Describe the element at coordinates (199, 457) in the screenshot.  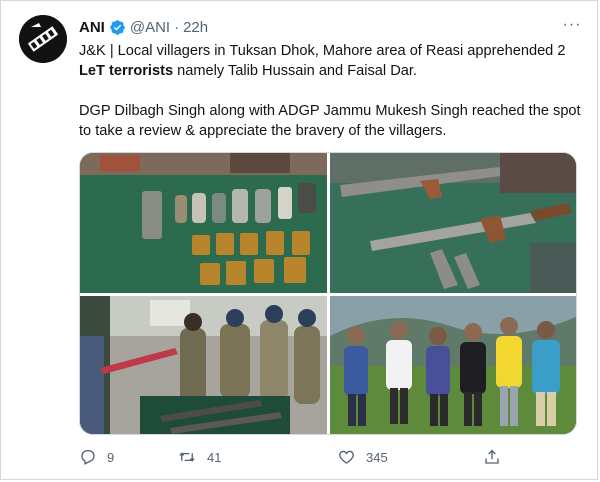
I see `retweet-button: 41` at that location.